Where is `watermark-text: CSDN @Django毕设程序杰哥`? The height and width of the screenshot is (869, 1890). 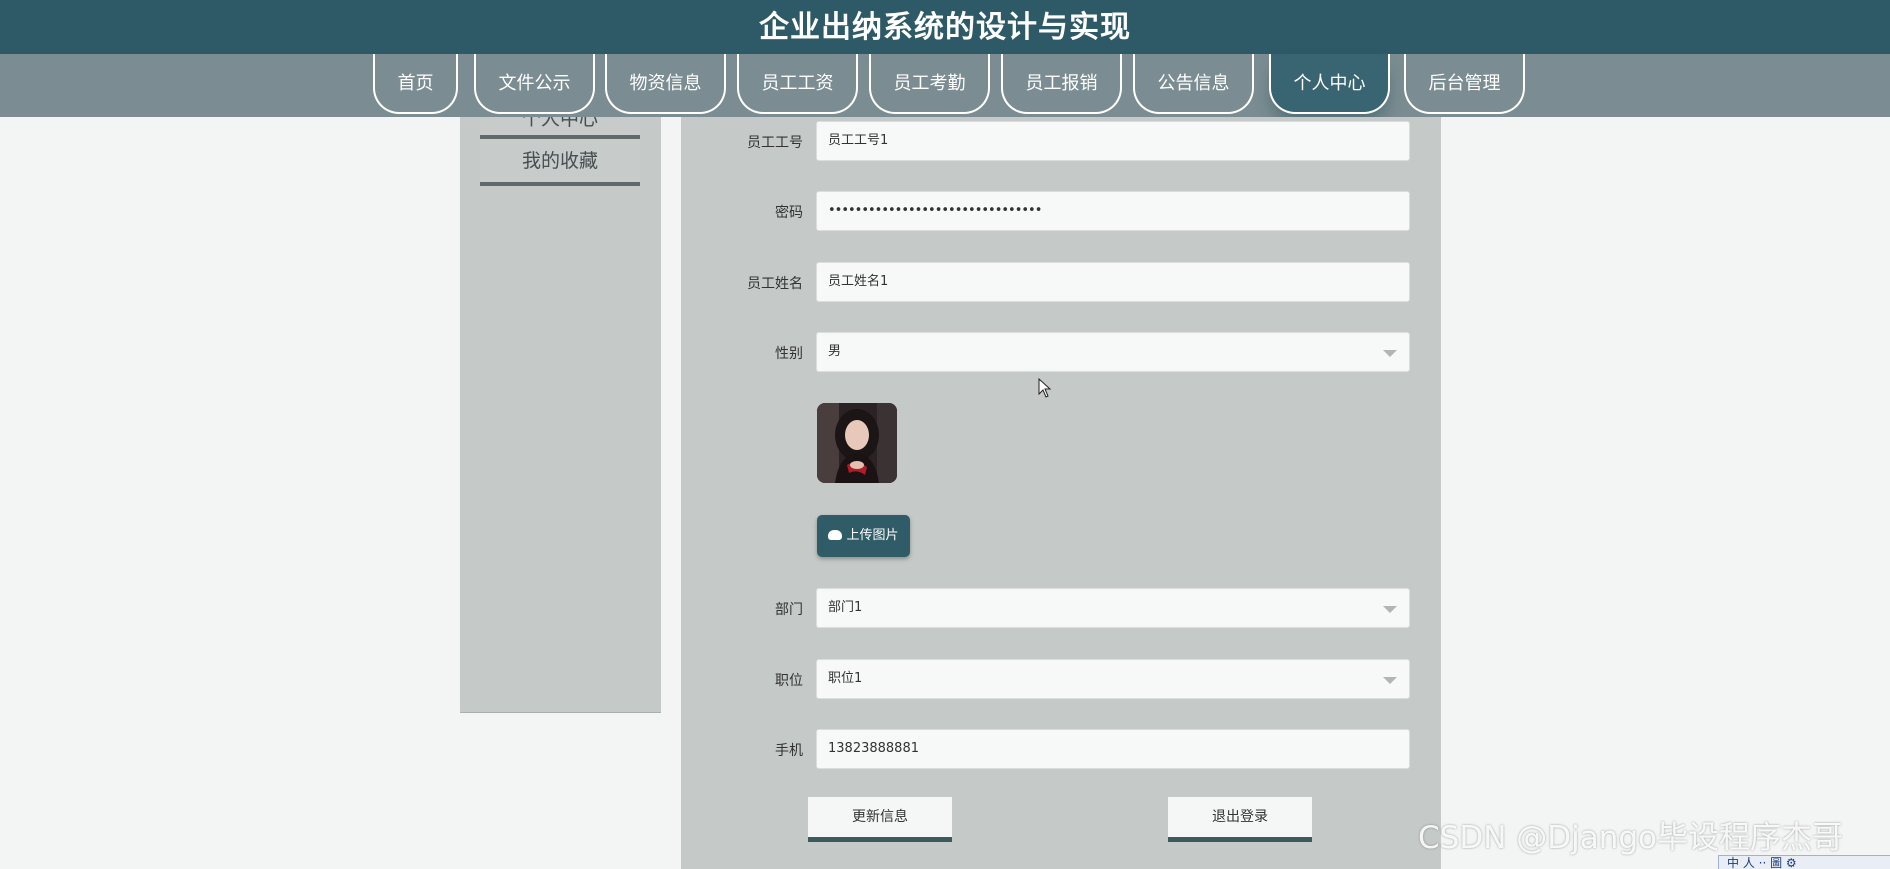
watermark-text: CSDN @Django毕设程序杰哥 is located at coordinates (1631, 838).